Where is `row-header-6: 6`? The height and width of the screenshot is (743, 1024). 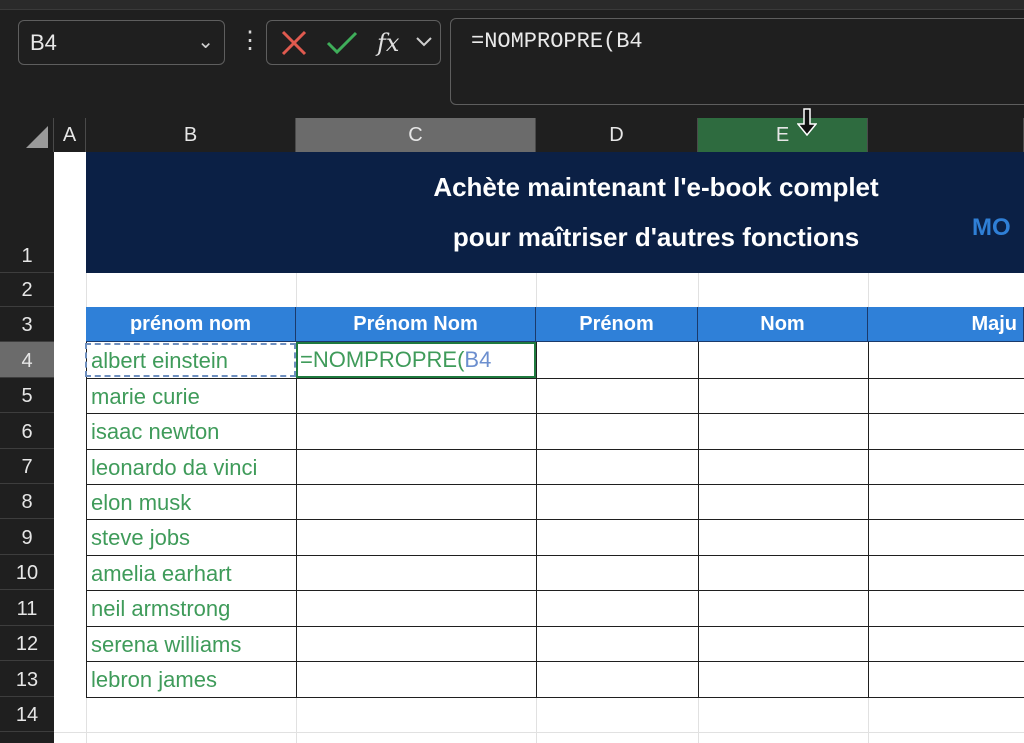 row-header-6: 6 is located at coordinates (27, 431).